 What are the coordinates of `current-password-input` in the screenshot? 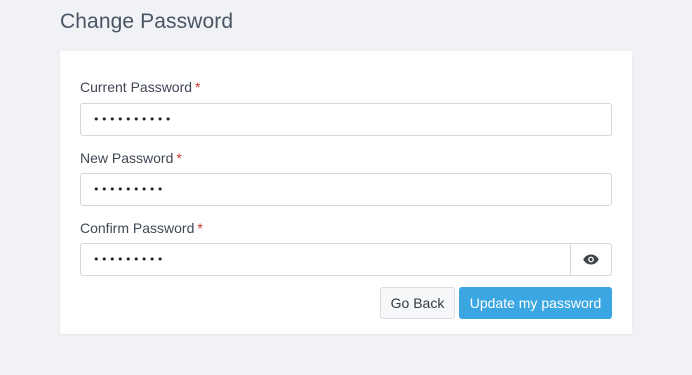 It's located at (346, 119).